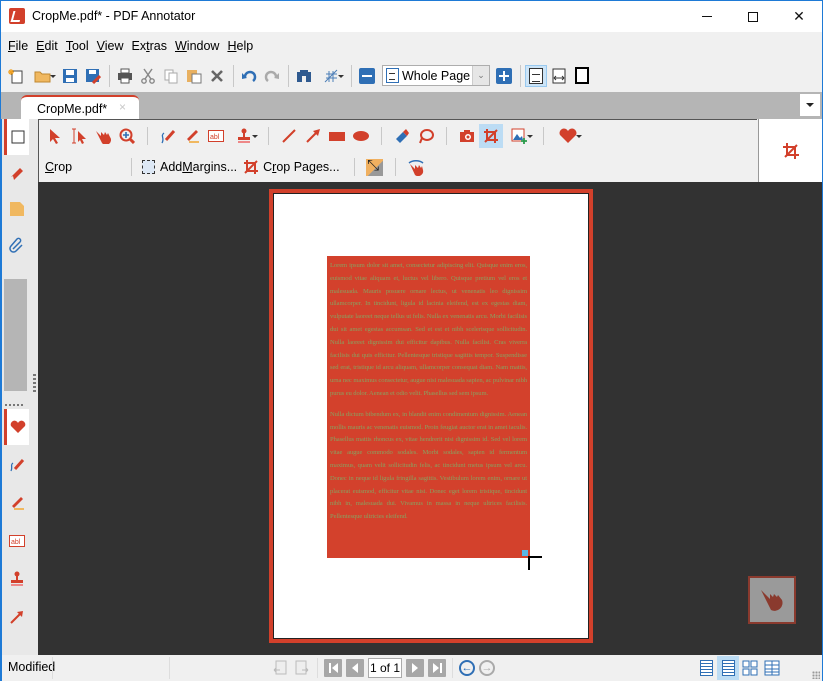  Describe the element at coordinates (355, 668) in the screenshot. I see `previous-page-button` at that location.